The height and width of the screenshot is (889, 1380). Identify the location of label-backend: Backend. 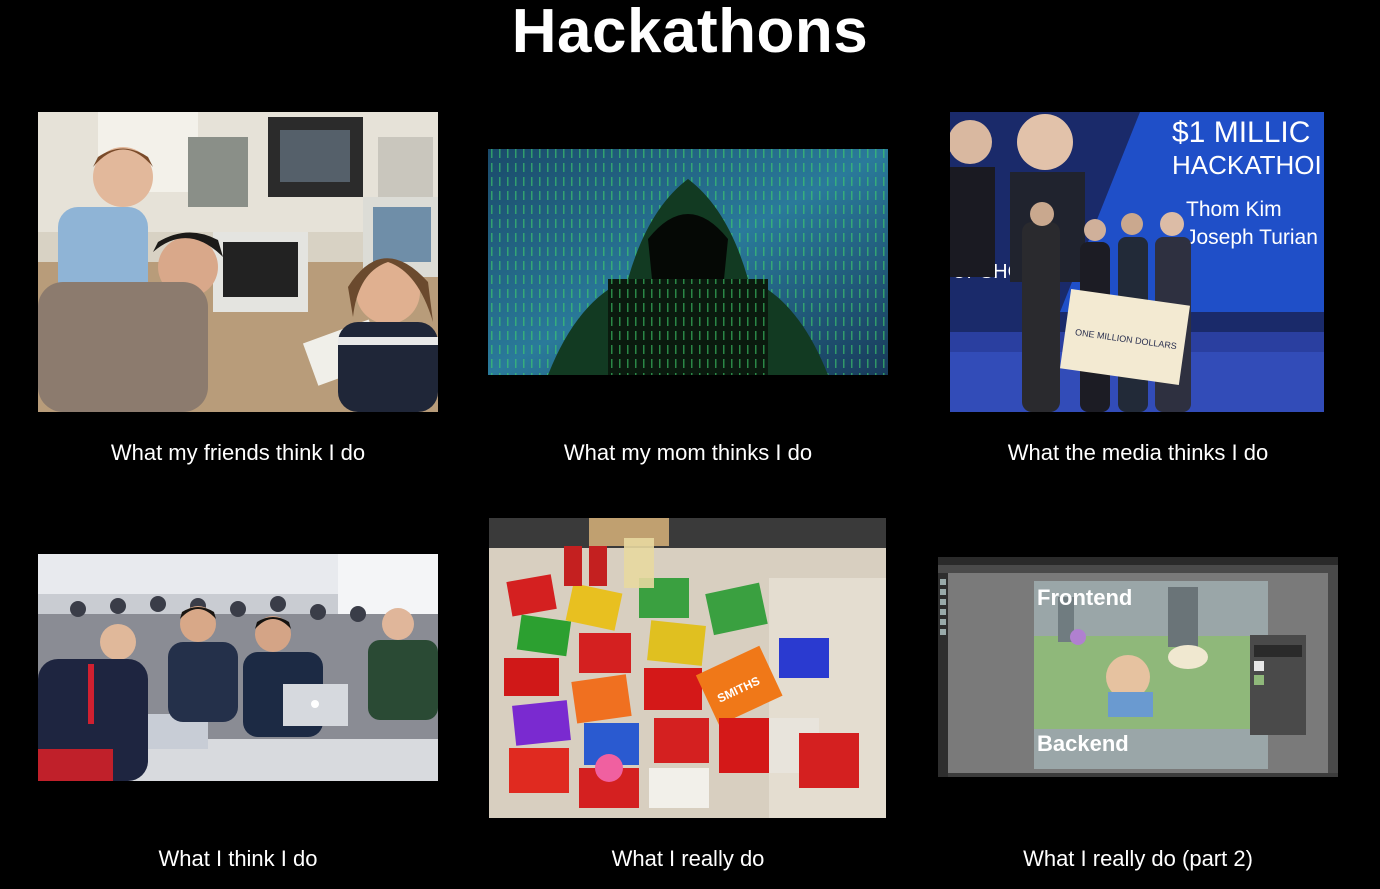
(1083, 743).